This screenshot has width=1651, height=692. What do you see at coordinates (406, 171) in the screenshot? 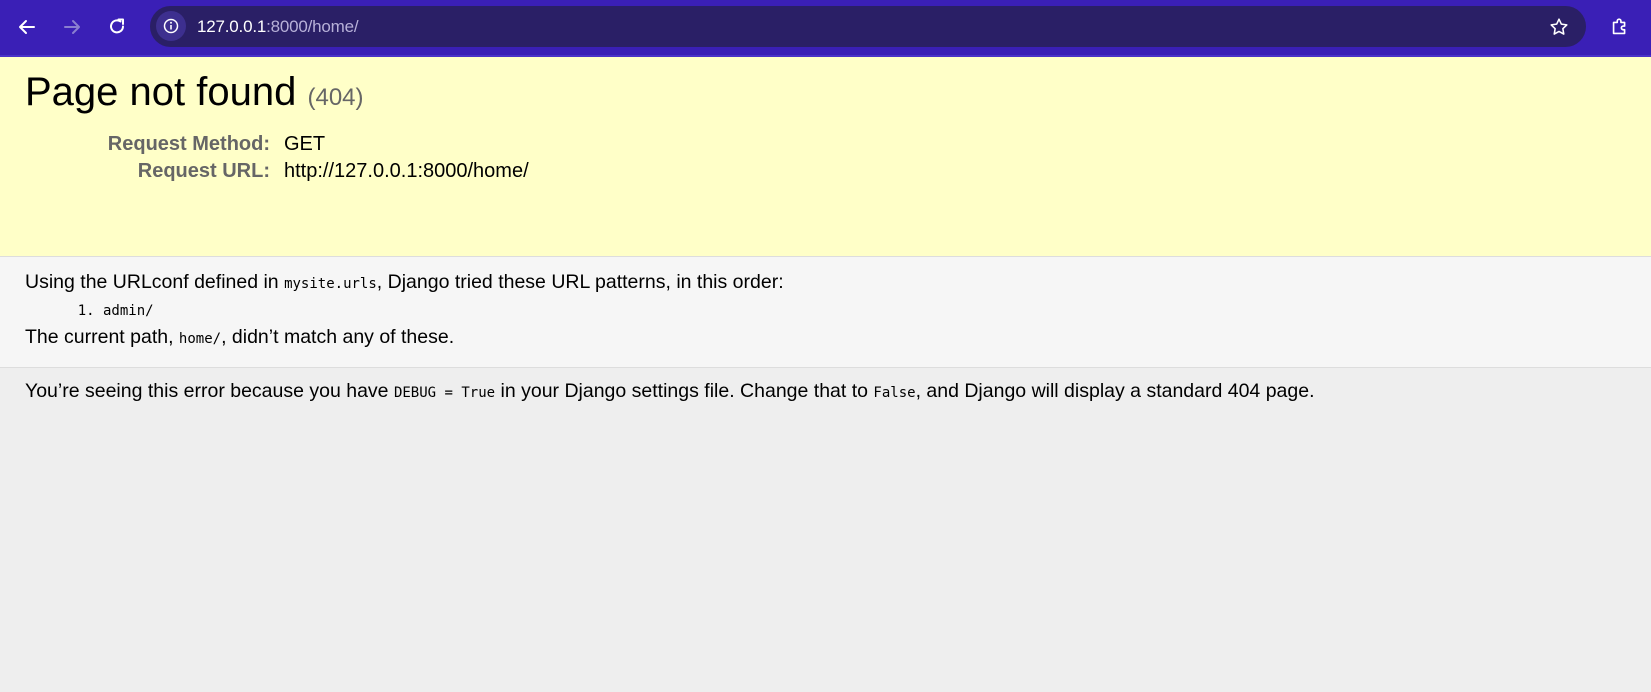
I see `request-url-value: http://127.0.0.1:8000/home/` at bounding box center [406, 171].